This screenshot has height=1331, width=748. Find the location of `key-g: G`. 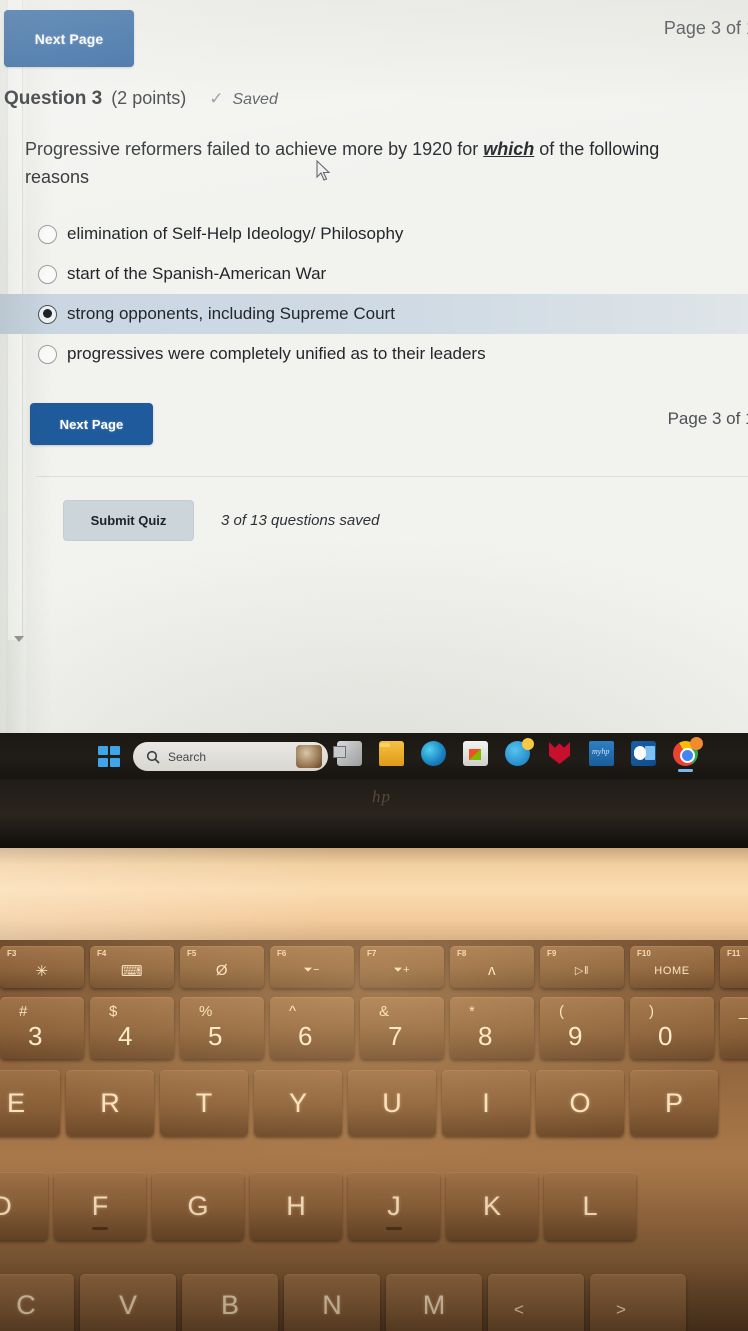

key-g: G is located at coordinates (198, 1206).